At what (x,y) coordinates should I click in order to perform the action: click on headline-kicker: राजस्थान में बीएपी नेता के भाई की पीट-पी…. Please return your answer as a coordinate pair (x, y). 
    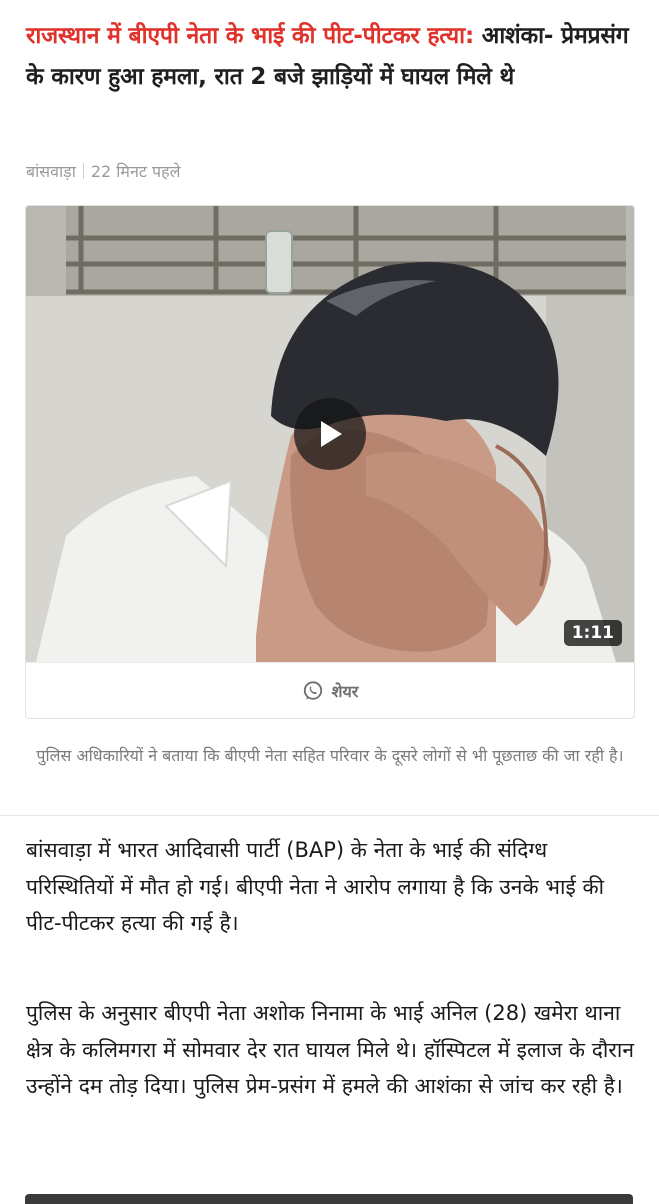
    Looking at the image, I should click on (250, 36).